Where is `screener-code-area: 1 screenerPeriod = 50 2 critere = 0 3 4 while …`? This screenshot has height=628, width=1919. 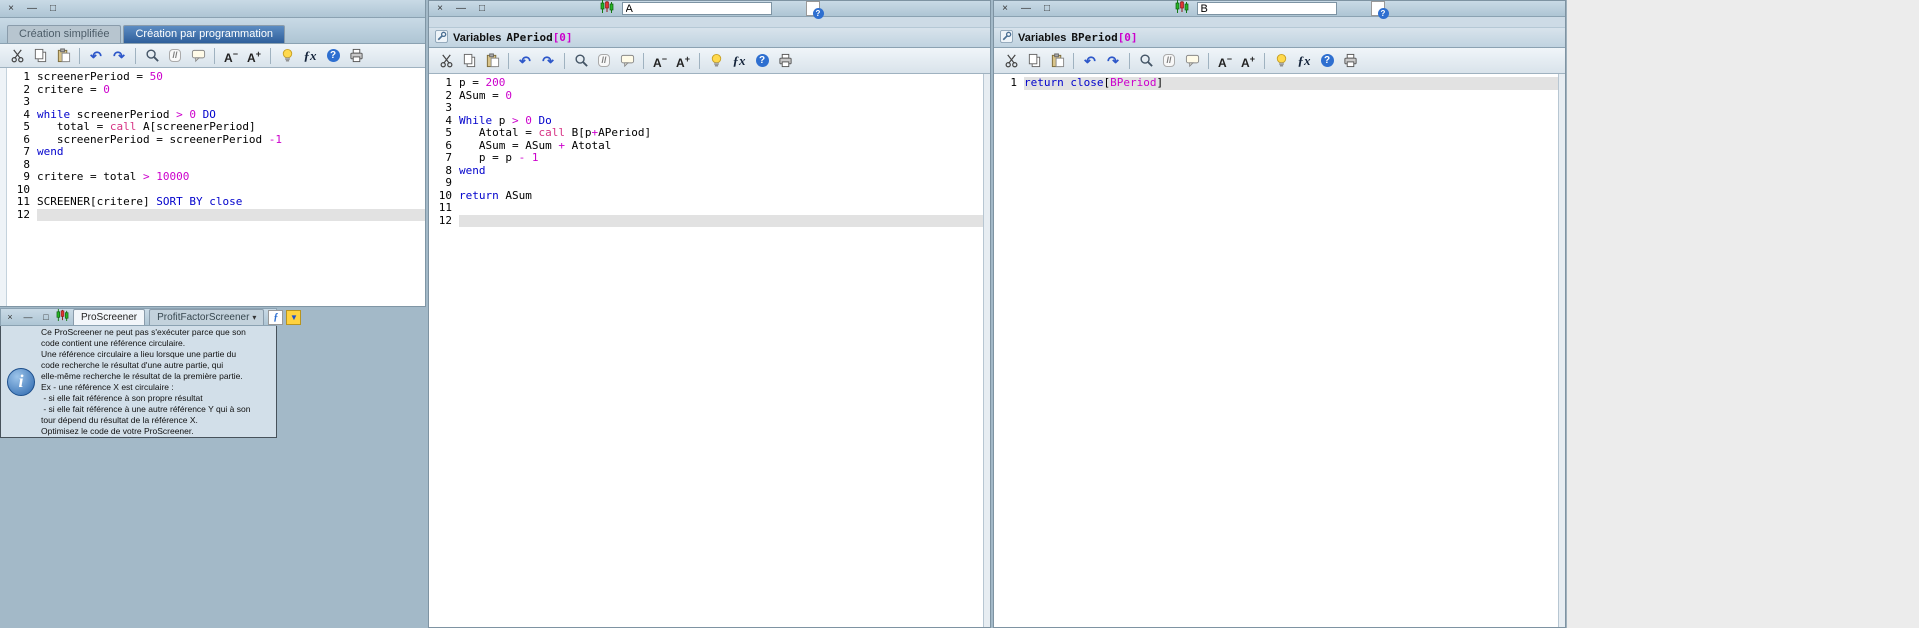
screener-code-area: 1 screenerPeriod = 50 2 critere = 0 3 4 while … is located at coordinates (212, 187).